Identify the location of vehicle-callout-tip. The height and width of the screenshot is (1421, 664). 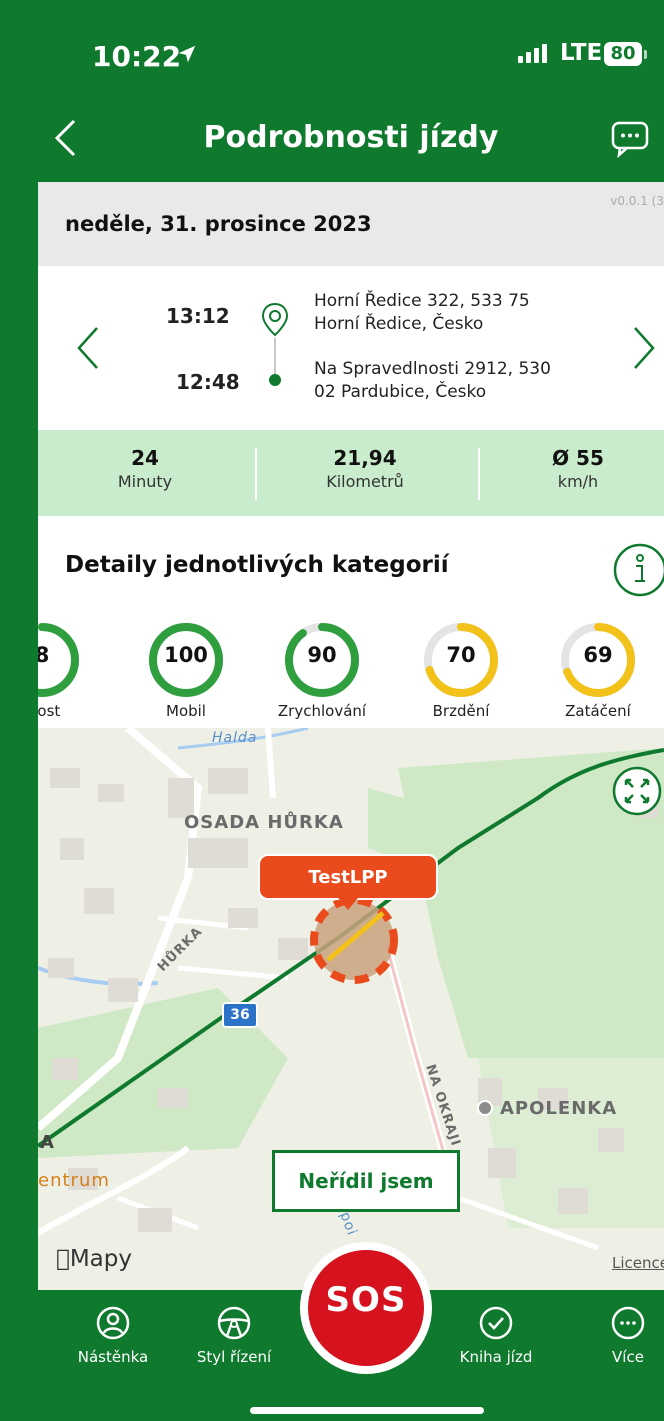
(348, 904).